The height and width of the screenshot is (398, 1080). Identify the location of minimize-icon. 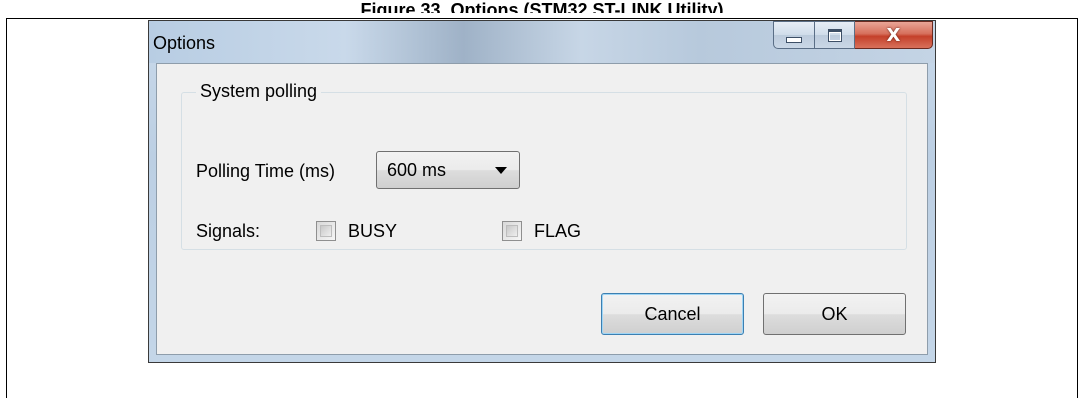
(794, 40).